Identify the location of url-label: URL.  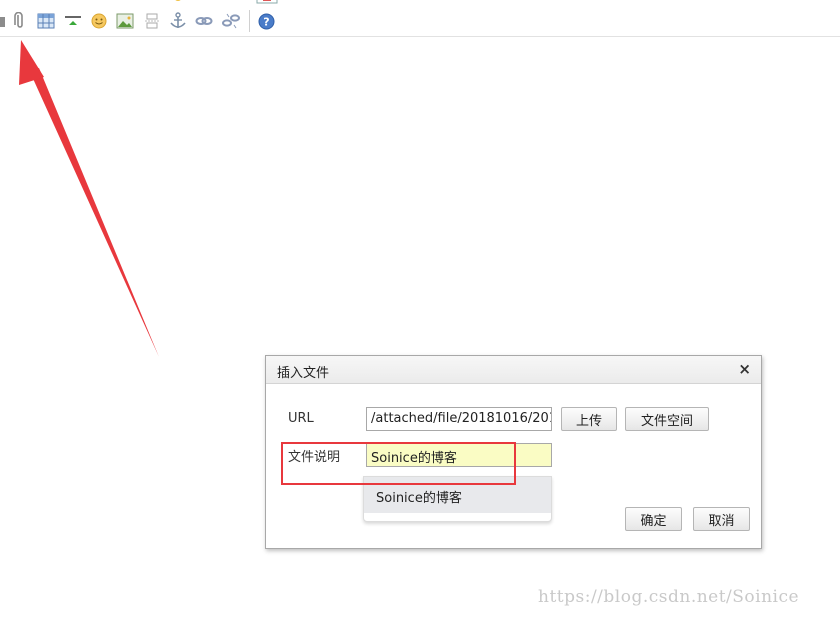
(301, 418).